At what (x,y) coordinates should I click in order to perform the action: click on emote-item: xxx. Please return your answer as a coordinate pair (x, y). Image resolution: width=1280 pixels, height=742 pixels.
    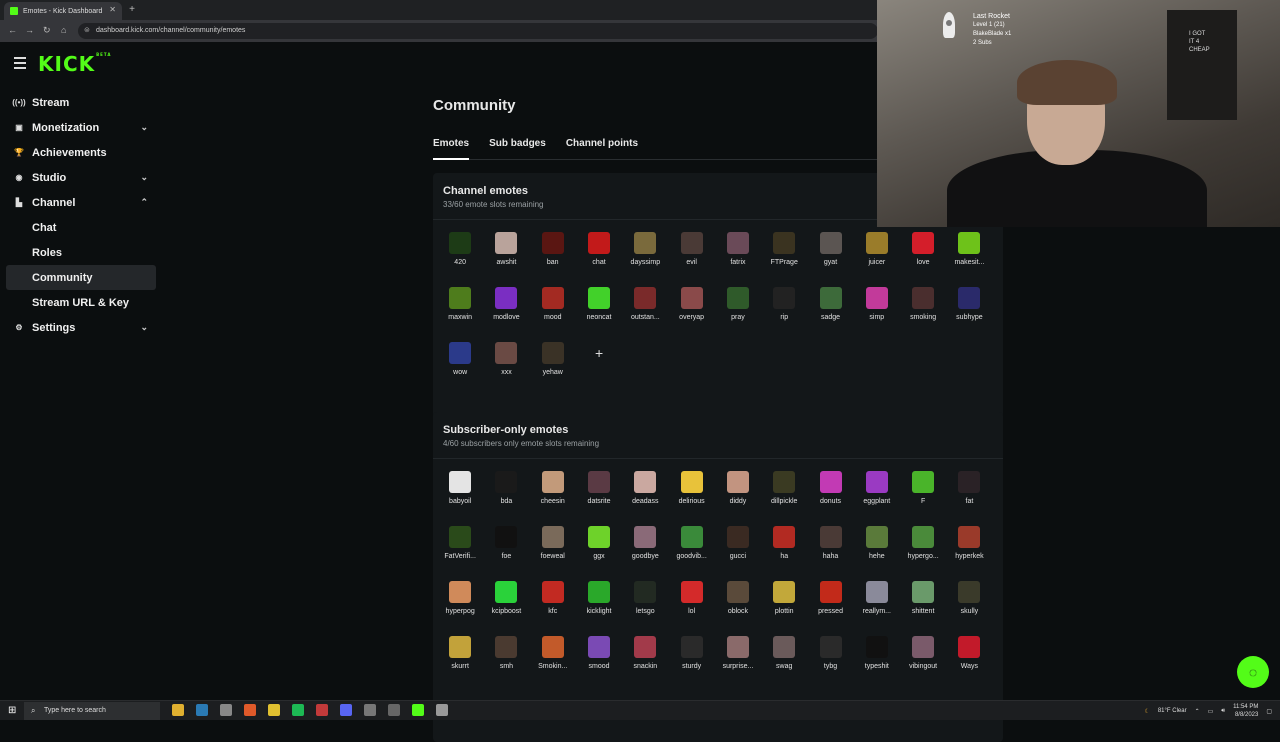
    Looking at the image, I should click on (506, 369).